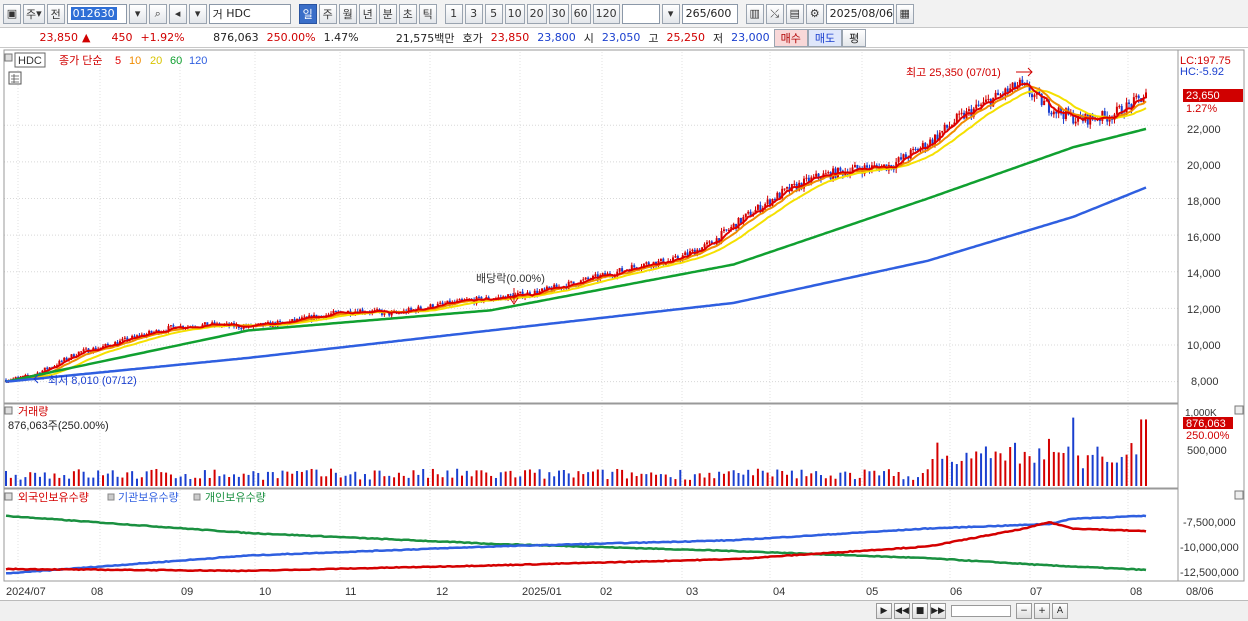  I want to click on x-tick: 2025/01, so click(542, 592).